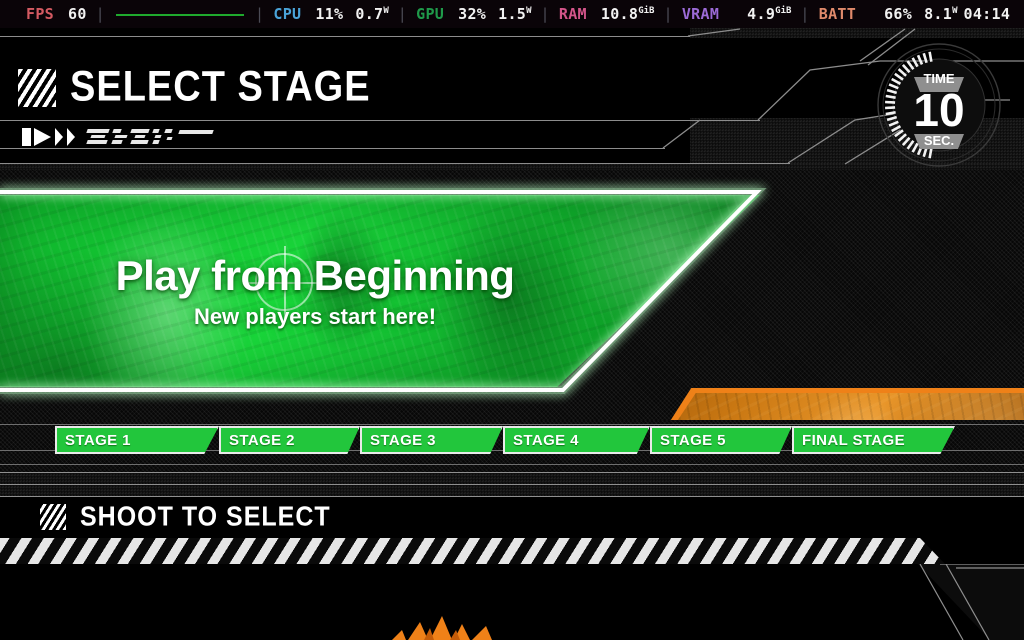 The image size is (1024, 640). Describe the element at coordinates (137, 440) in the screenshot. I see `stage-button: STAGE 1` at that location.